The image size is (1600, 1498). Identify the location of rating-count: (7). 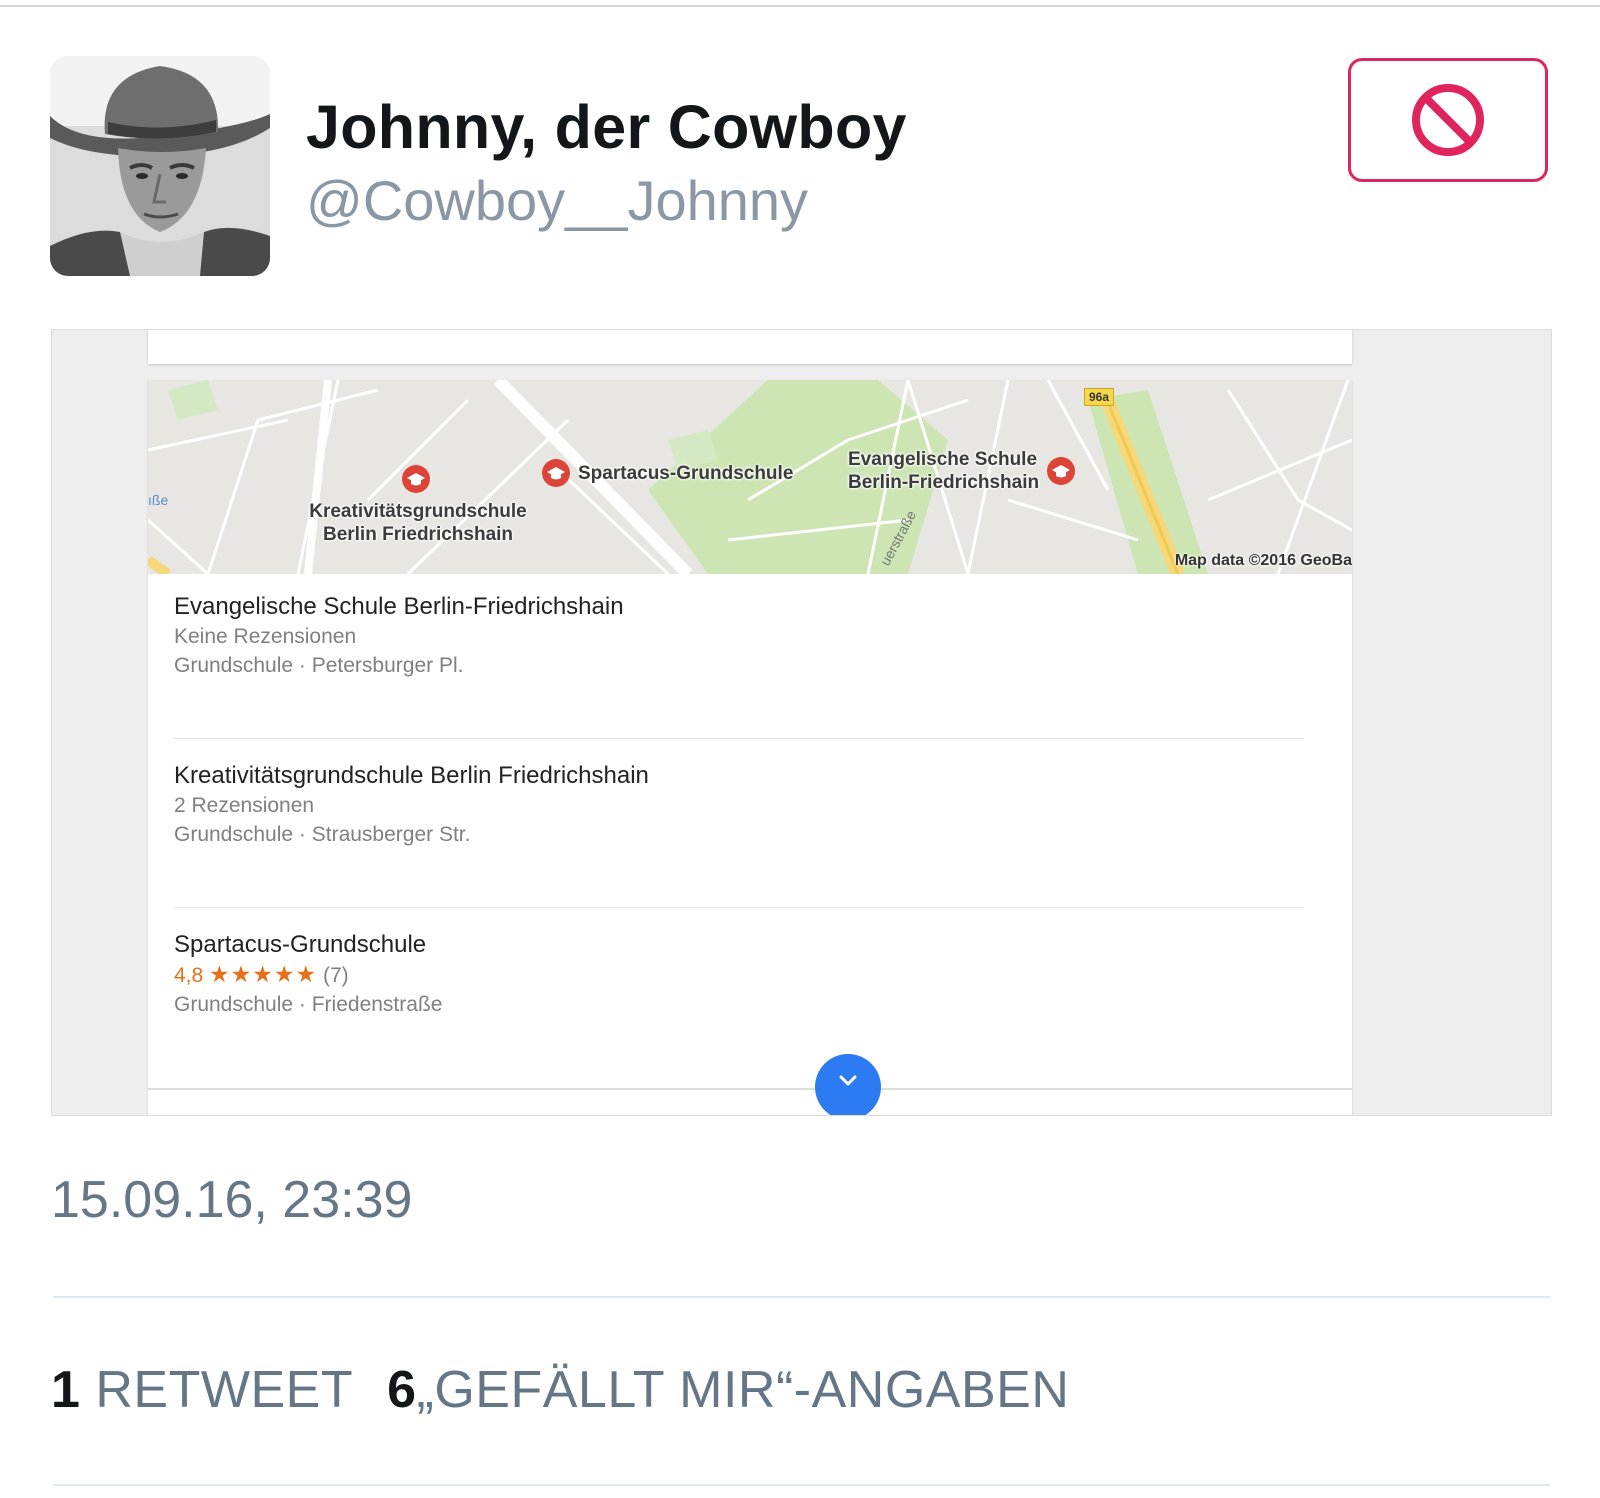
(336, 975).